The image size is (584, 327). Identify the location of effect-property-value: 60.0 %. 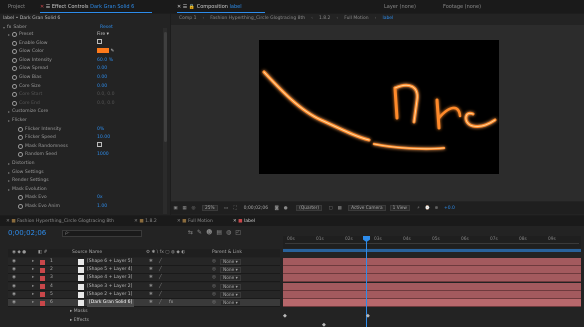
(105, 60).